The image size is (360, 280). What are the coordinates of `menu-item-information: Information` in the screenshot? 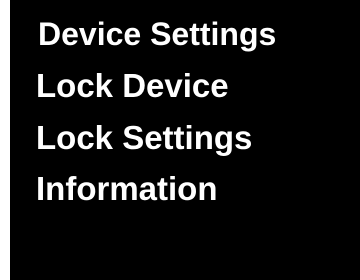 It's located at (126, 189).